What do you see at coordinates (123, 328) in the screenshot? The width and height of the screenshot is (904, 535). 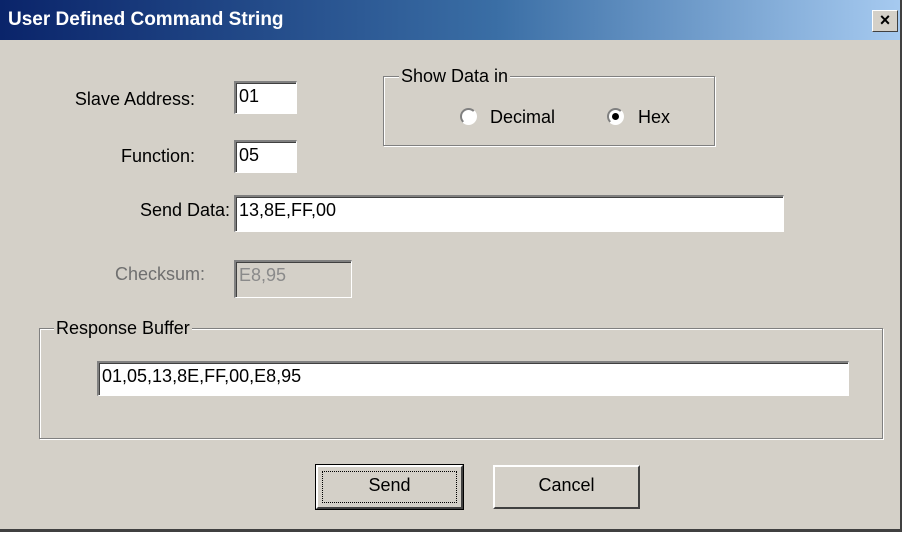 I see `response-buffer-title: Response Buffer` at bounding box center [123, 328].